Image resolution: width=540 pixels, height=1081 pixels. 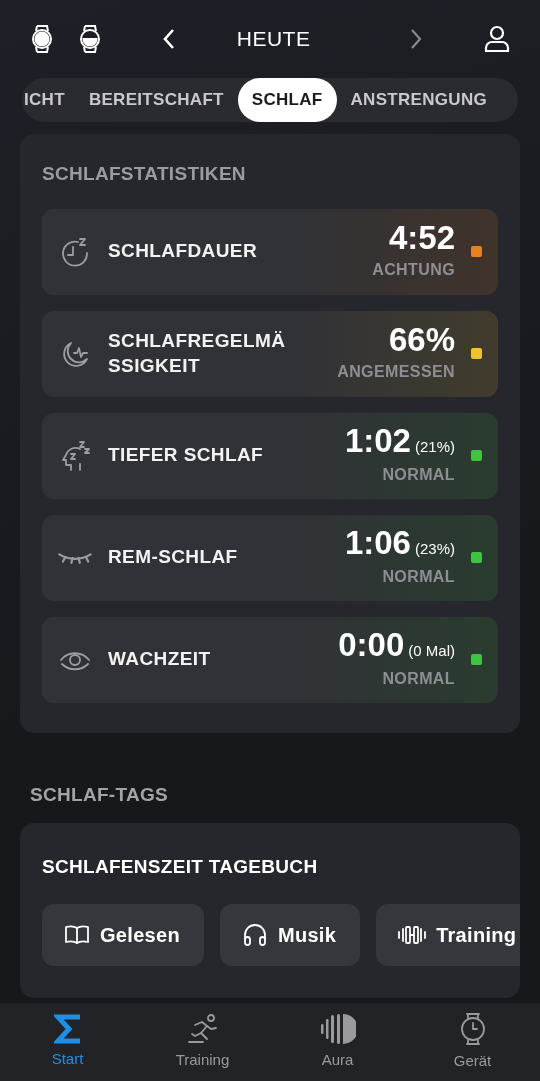 What do you see at coordinates (416, 39) in the screenshot?
I see `forward-chevron-icon` at bounding box center [416, 39].